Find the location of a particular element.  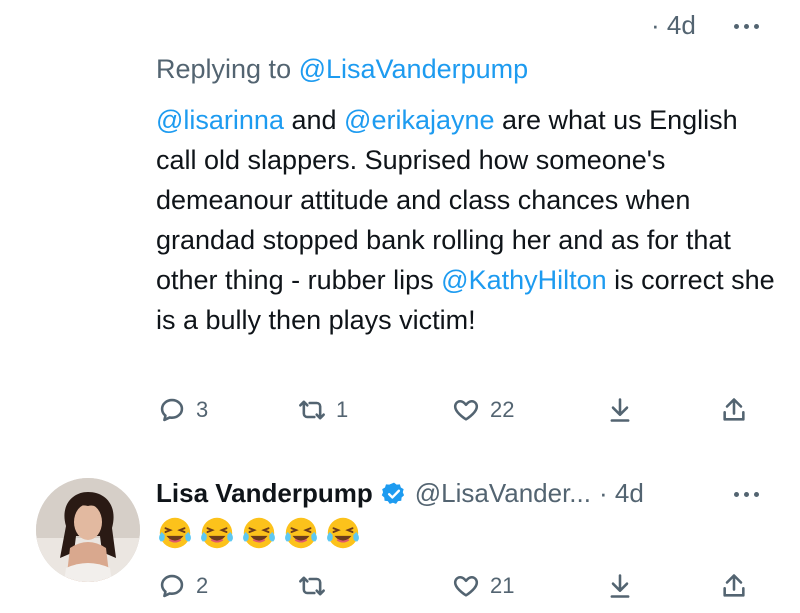

like-count: 22 is located at coordinates (502, 409).